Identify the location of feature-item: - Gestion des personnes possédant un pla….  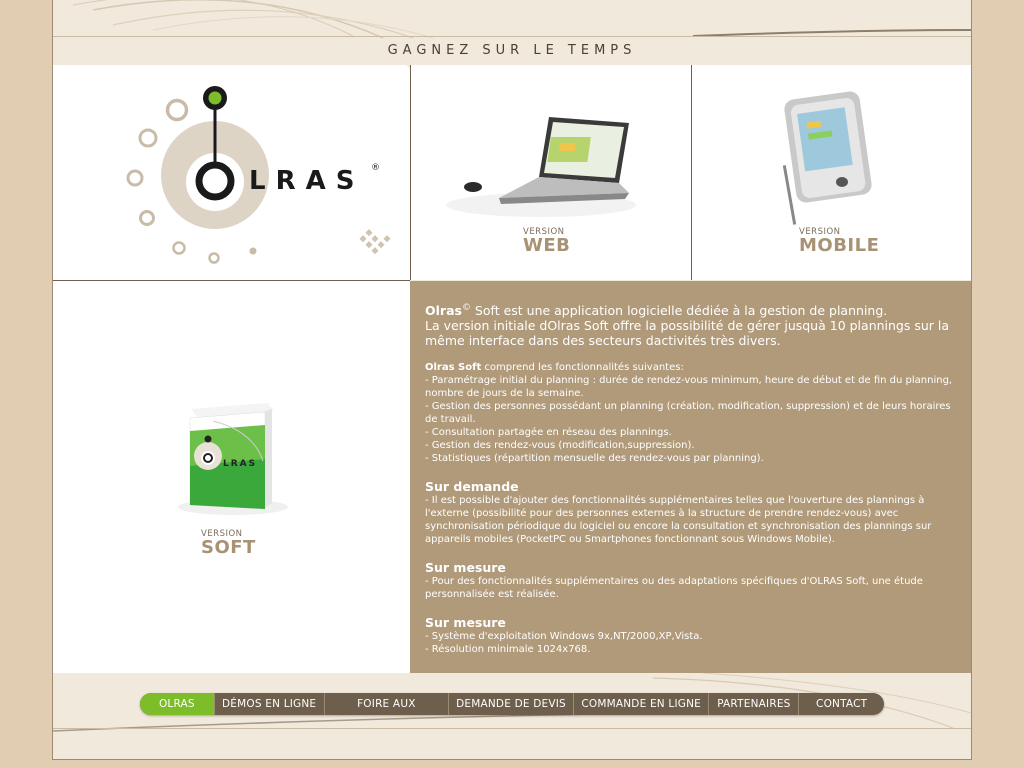
(688, 413).